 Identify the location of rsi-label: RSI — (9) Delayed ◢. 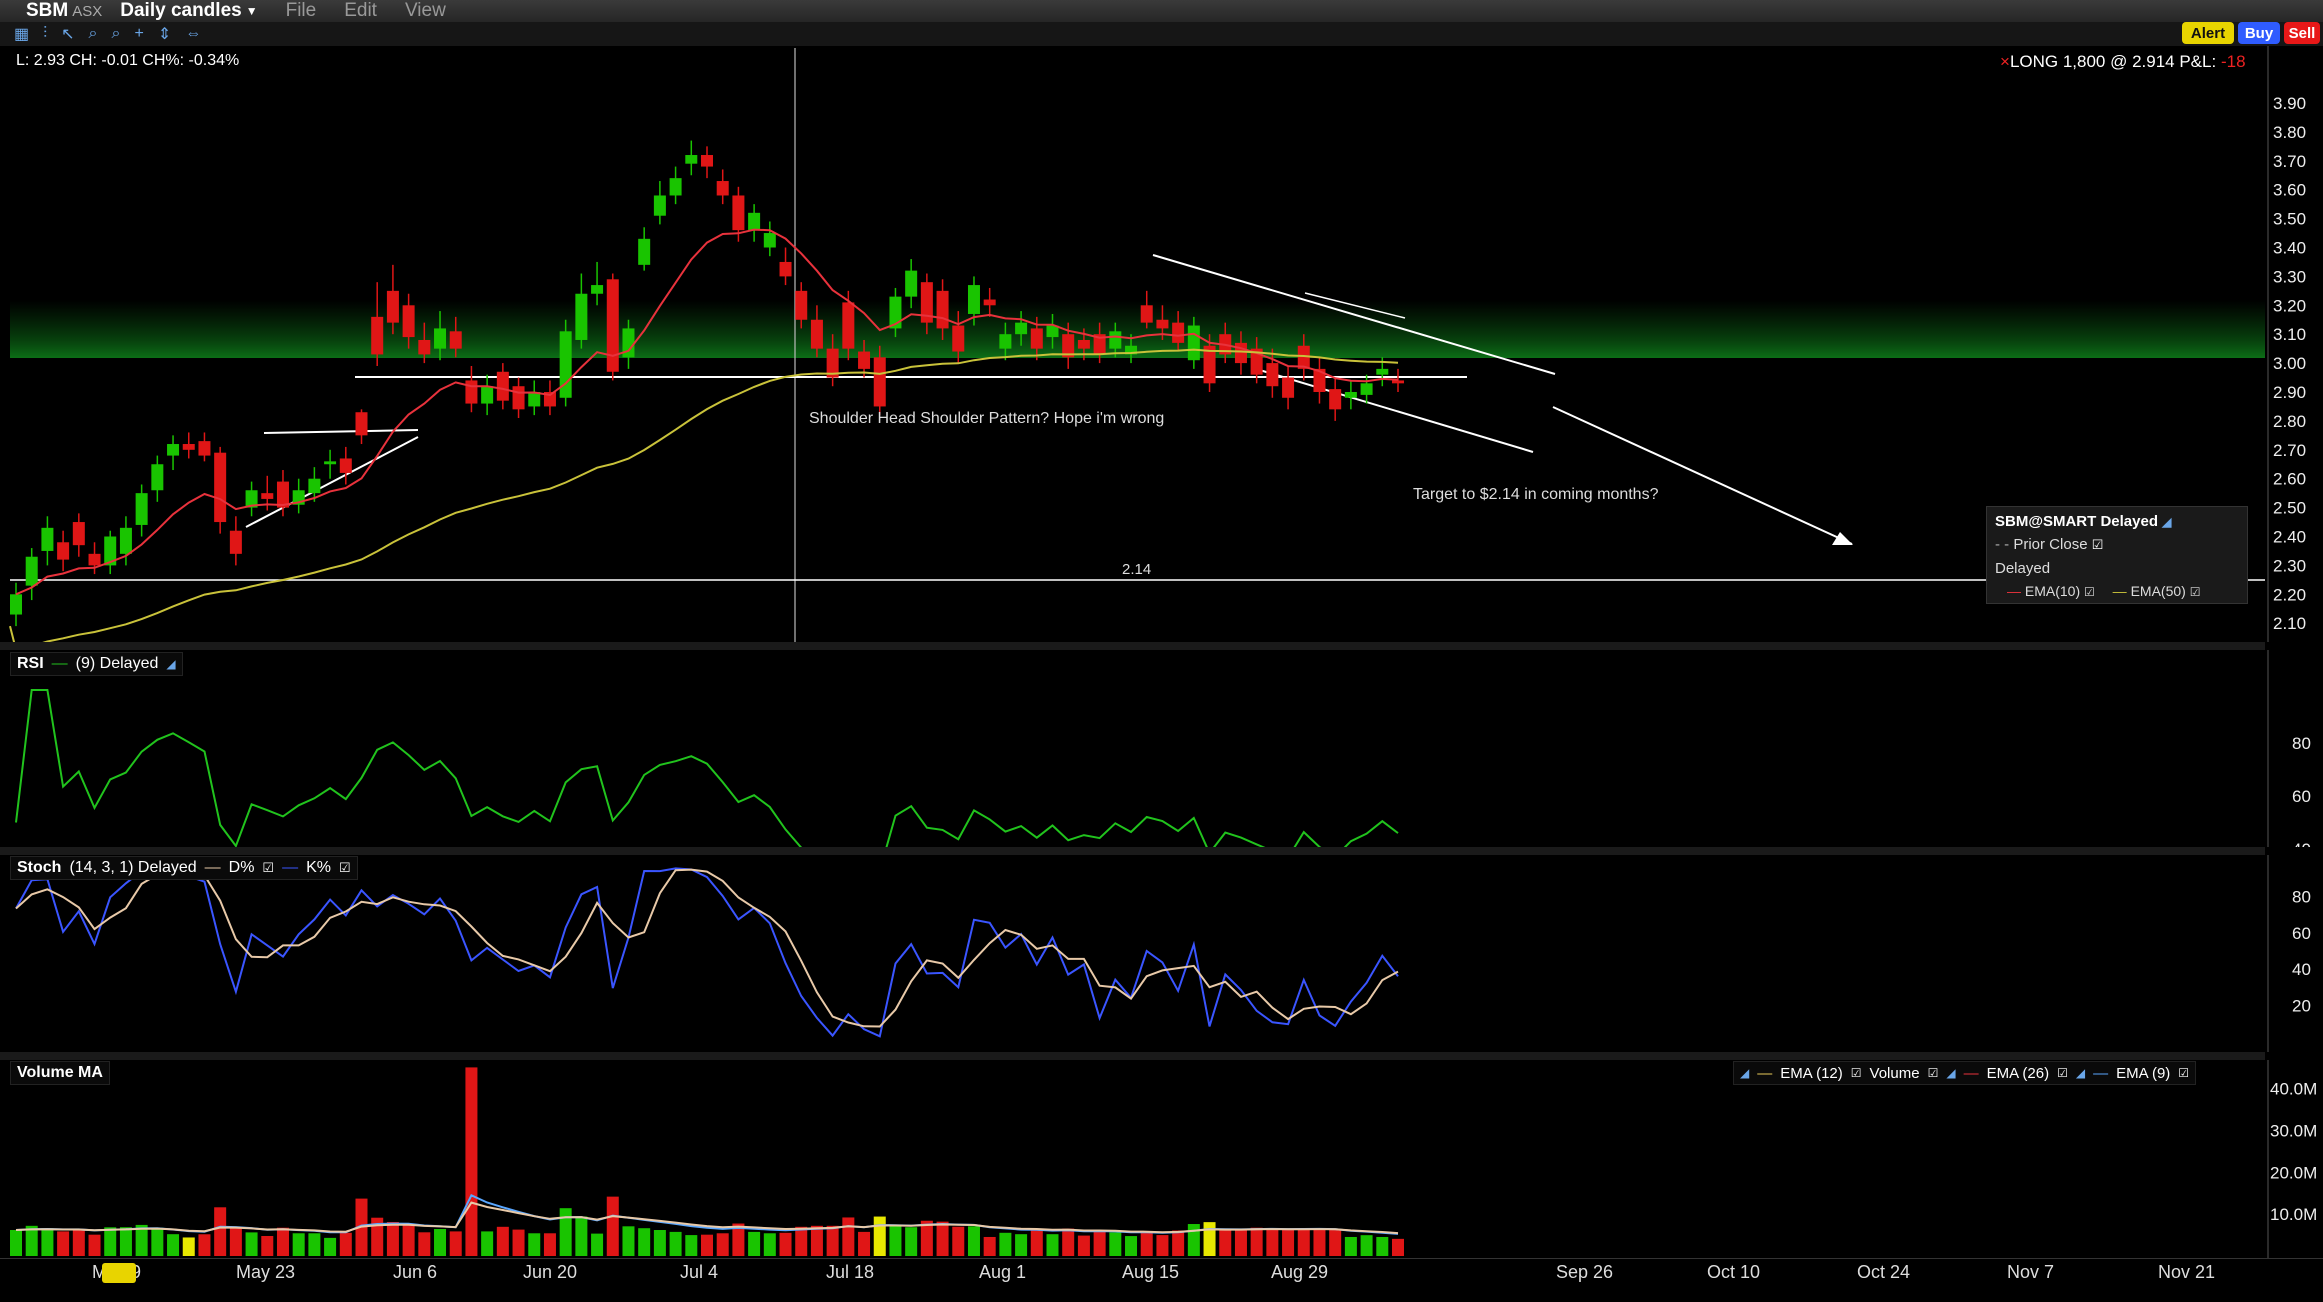
(96, 664).